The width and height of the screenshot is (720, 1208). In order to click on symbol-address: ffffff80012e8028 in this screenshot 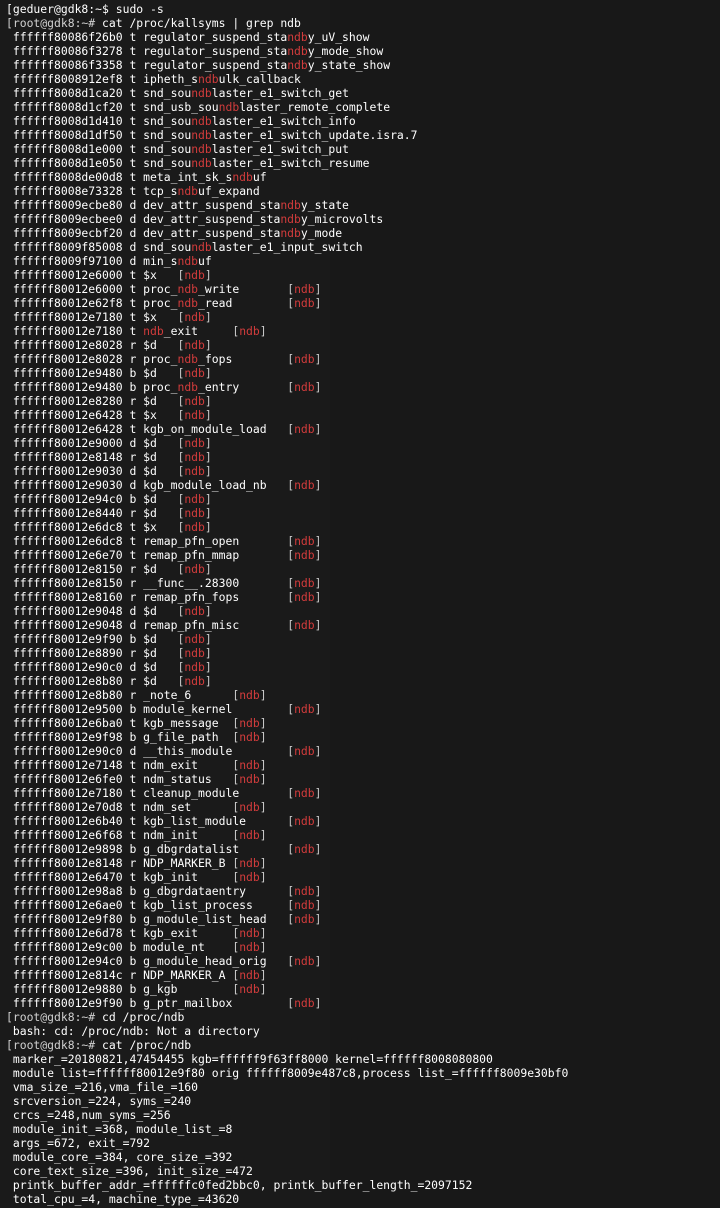, I will do `click(67, 359)`.